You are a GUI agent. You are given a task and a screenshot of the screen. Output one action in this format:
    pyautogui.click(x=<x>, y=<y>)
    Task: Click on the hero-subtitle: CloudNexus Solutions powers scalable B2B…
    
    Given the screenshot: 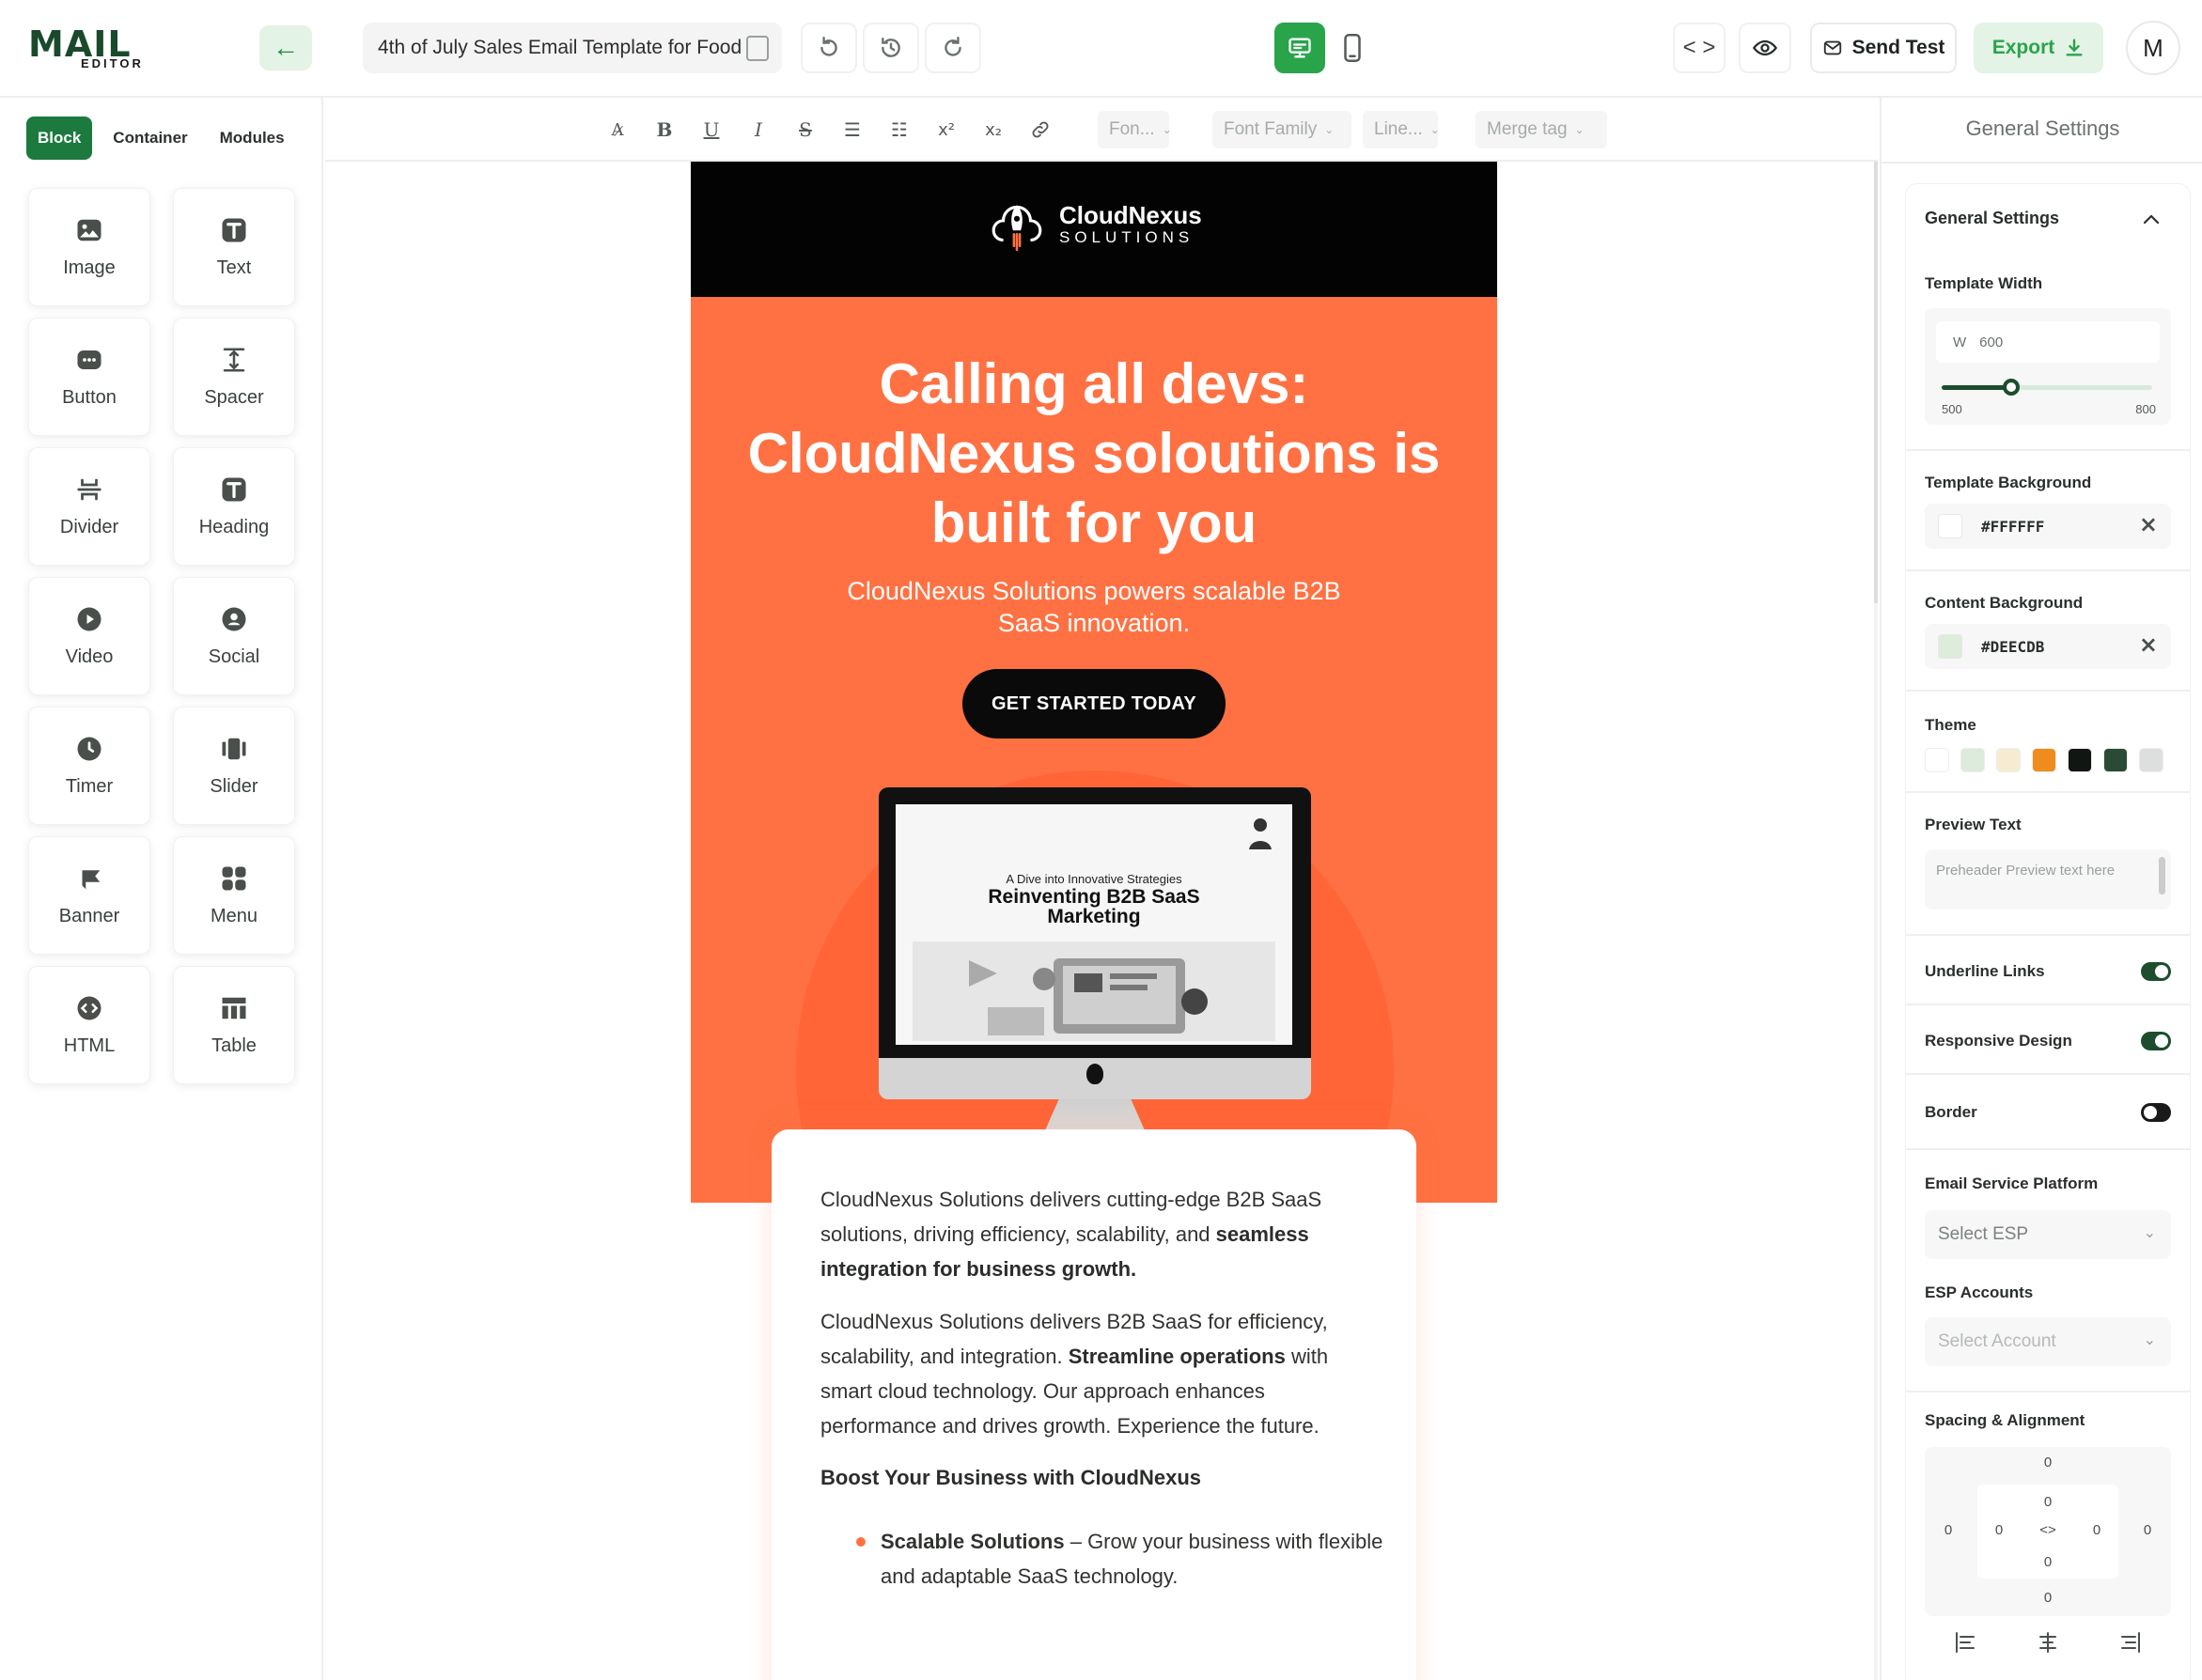 What is the action you would take?
    pyautogui.click(x=1094, y=607)
    